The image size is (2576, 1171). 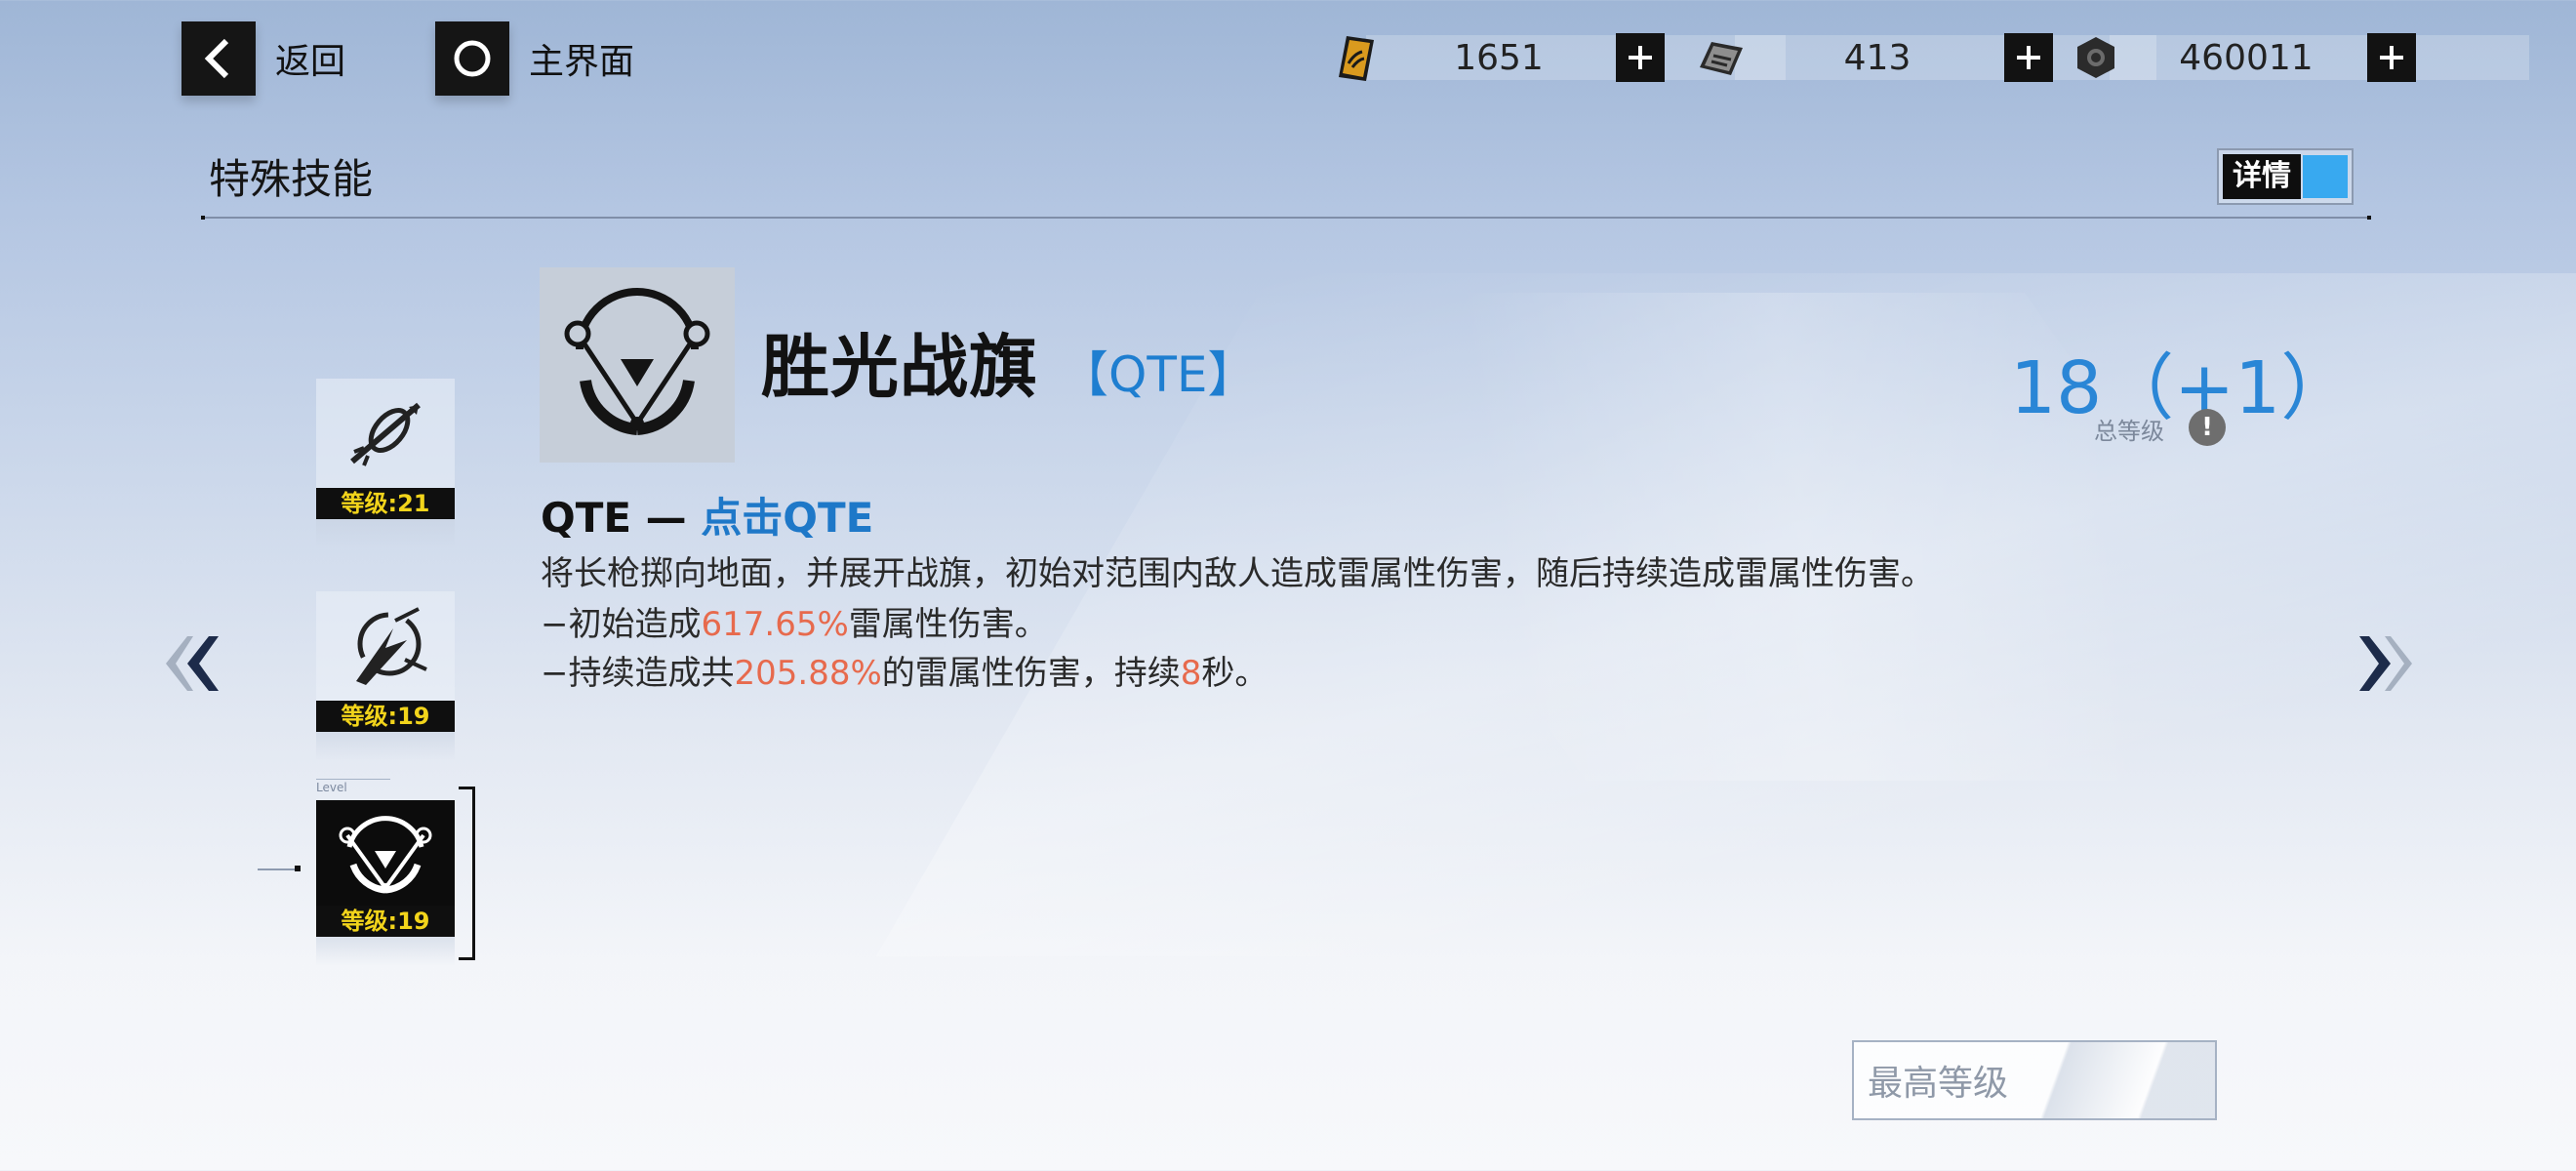 I want to click on skill-type-tag: 【QTE】, so click(x=1158, y=374).